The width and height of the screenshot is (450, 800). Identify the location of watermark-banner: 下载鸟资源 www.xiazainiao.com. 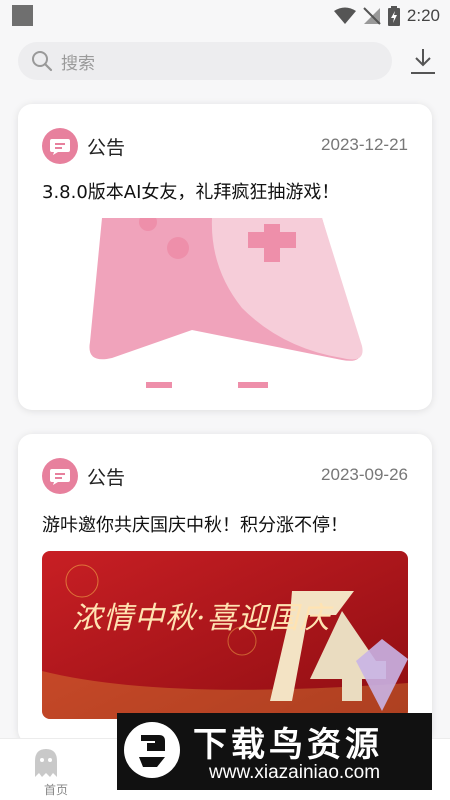
(274, 751).